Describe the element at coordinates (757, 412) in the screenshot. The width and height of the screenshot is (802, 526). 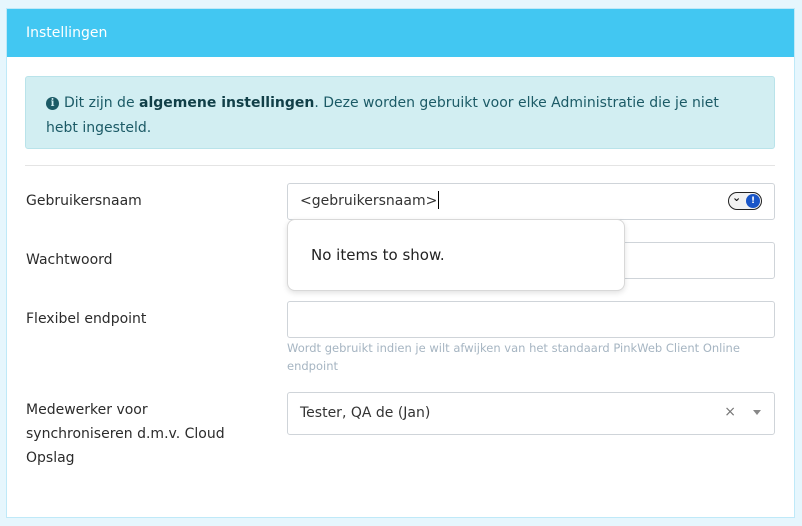
I see `chevron-down-icon` at that location.